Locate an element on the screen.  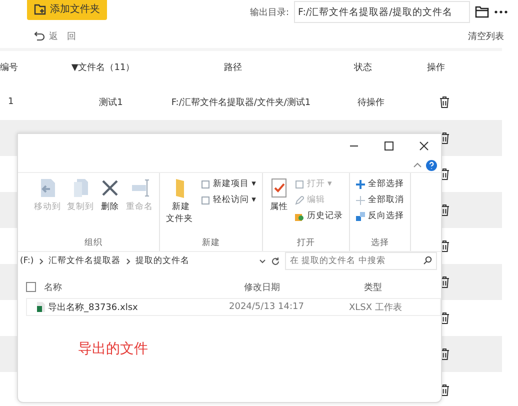
annotation-text: 导出的文件 is located at coordinates (113, 349).